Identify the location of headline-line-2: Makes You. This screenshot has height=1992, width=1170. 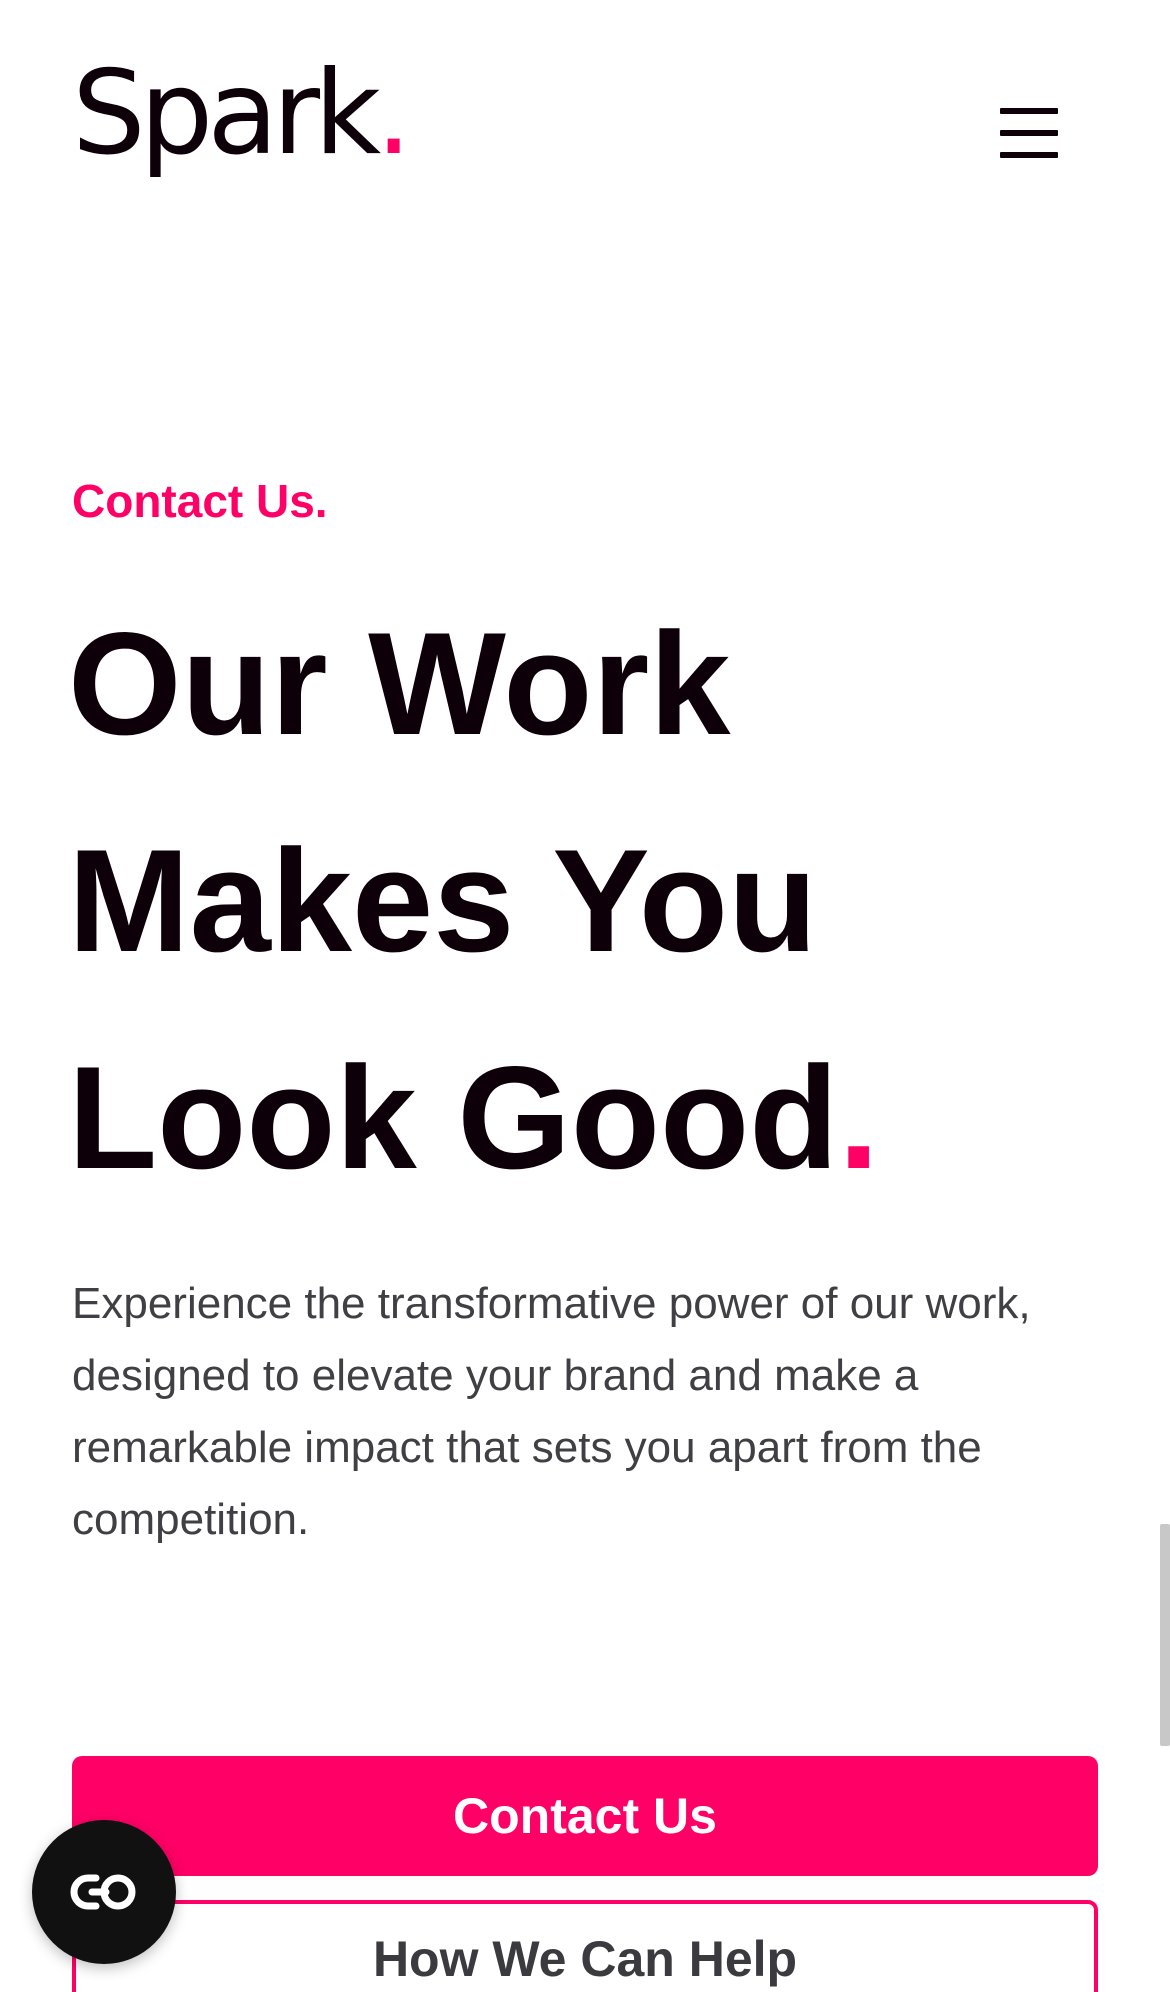
(443, 900).